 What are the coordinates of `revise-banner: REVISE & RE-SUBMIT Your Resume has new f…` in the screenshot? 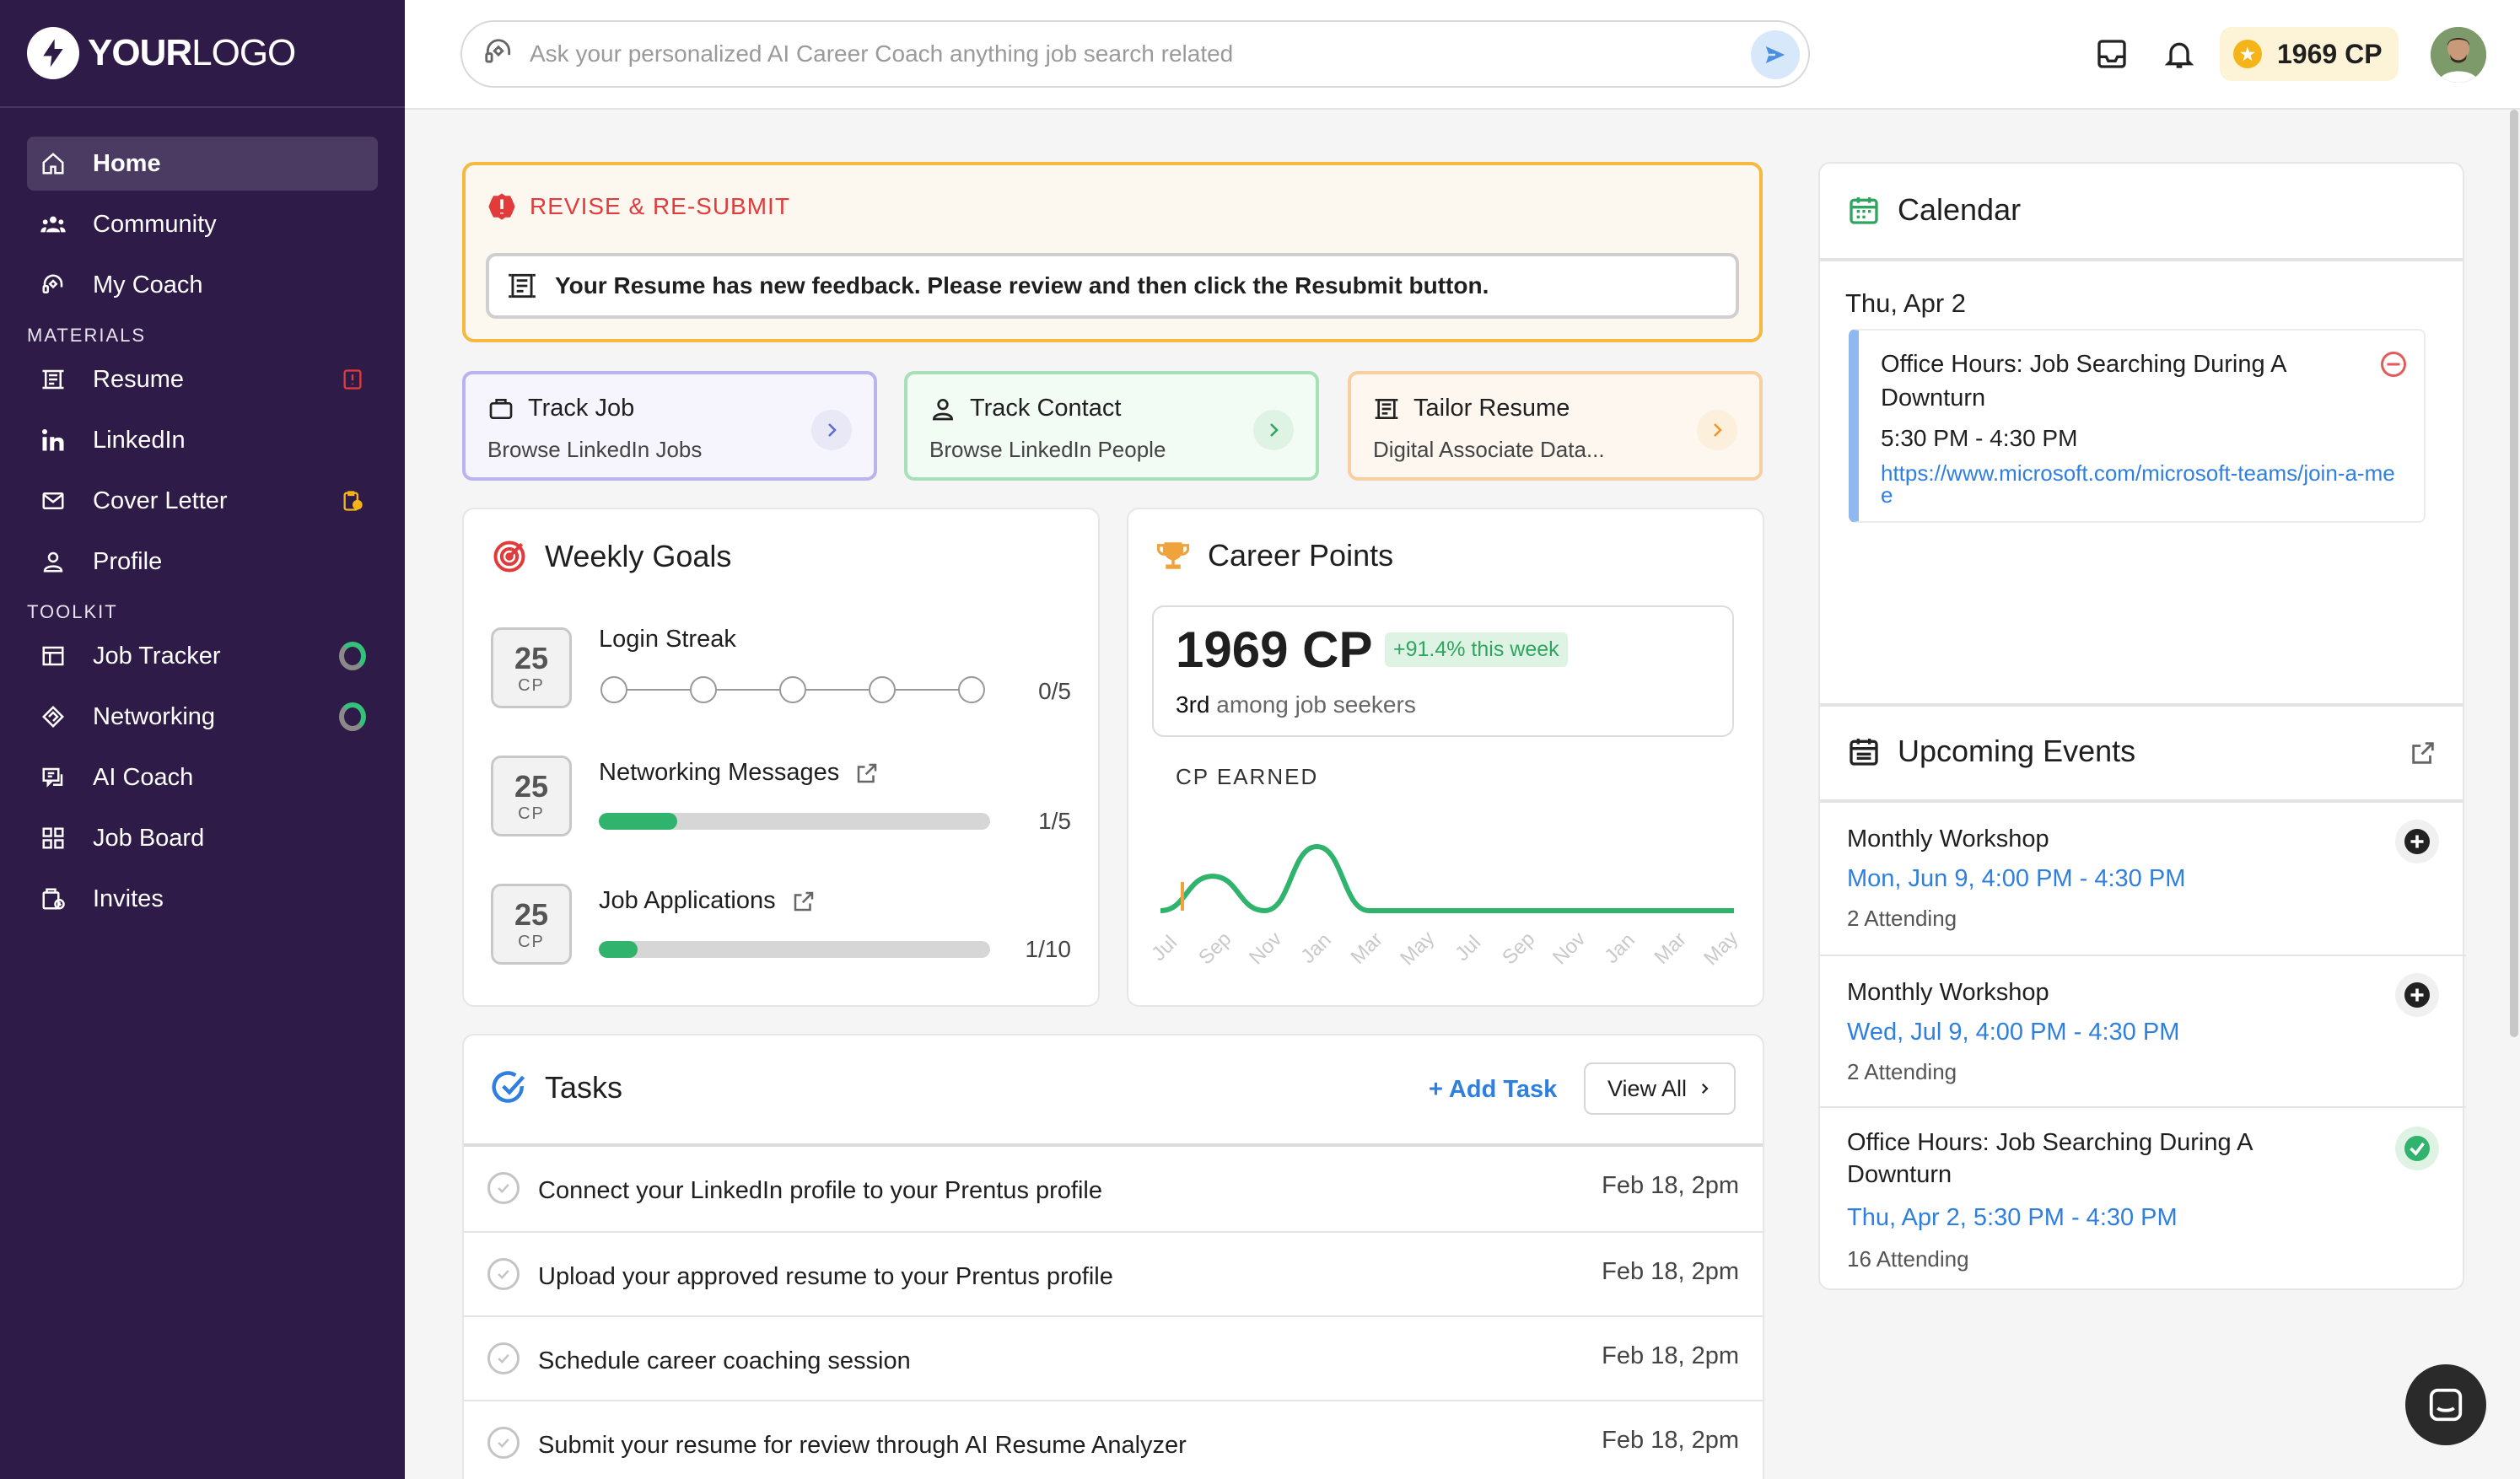 It's located at (1112, 252).